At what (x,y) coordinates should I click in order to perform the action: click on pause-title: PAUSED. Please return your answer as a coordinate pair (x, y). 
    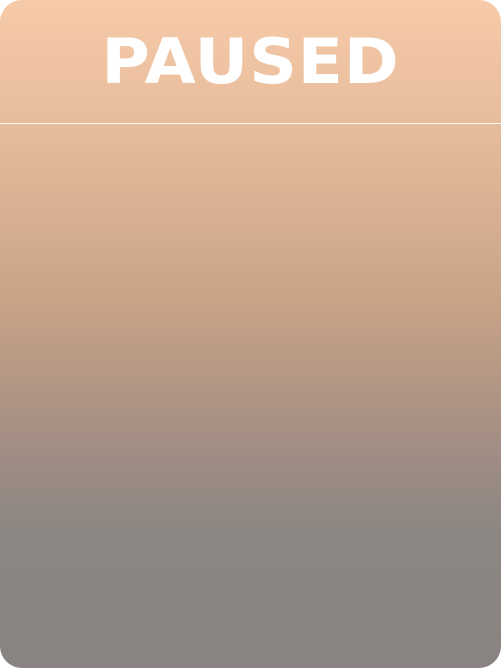
    Looking at the image, I should click on (250, 61).